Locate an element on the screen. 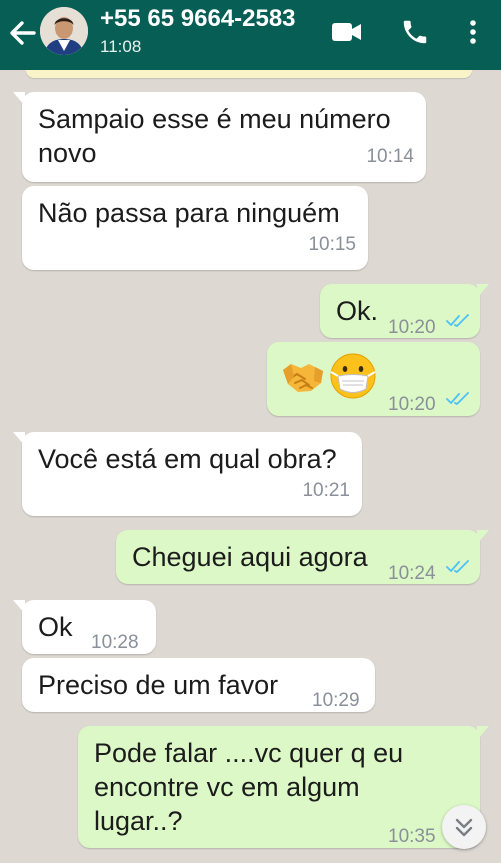  message-time: 10:35 is located at coordinates (412, 836).